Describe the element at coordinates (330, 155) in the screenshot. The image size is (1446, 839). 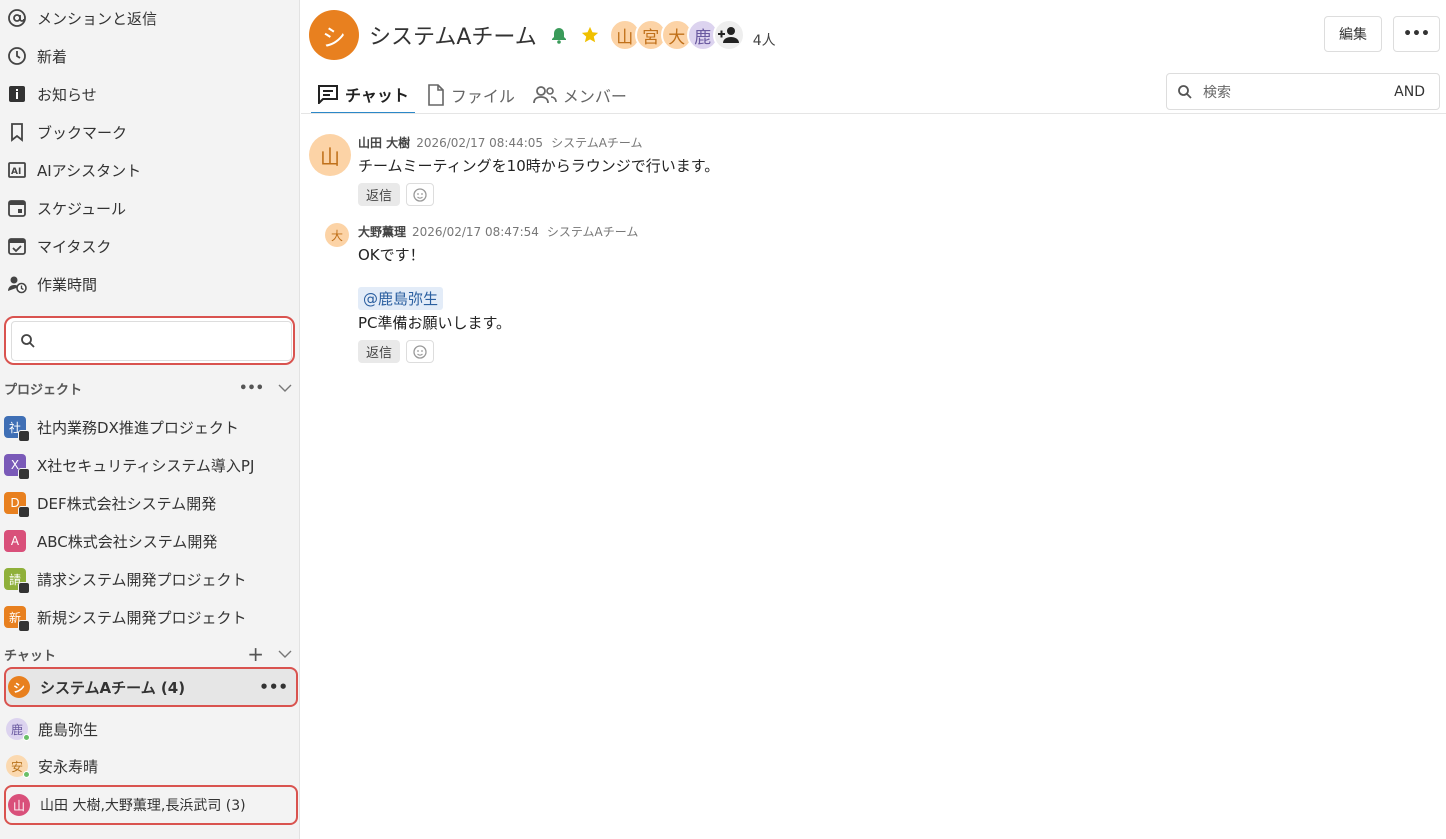
I see `avatar: 山` at that location.